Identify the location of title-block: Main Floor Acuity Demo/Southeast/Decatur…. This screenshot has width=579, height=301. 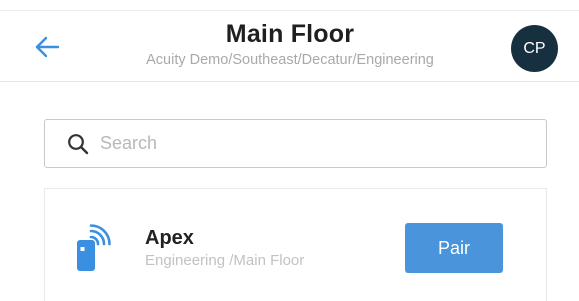
(290, 44).